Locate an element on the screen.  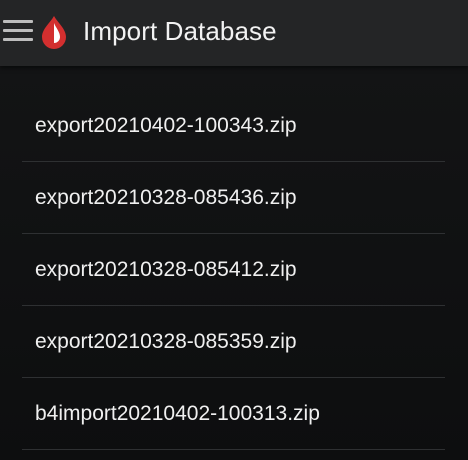
toolbar: Import Database is located at coordinates (234, 33).